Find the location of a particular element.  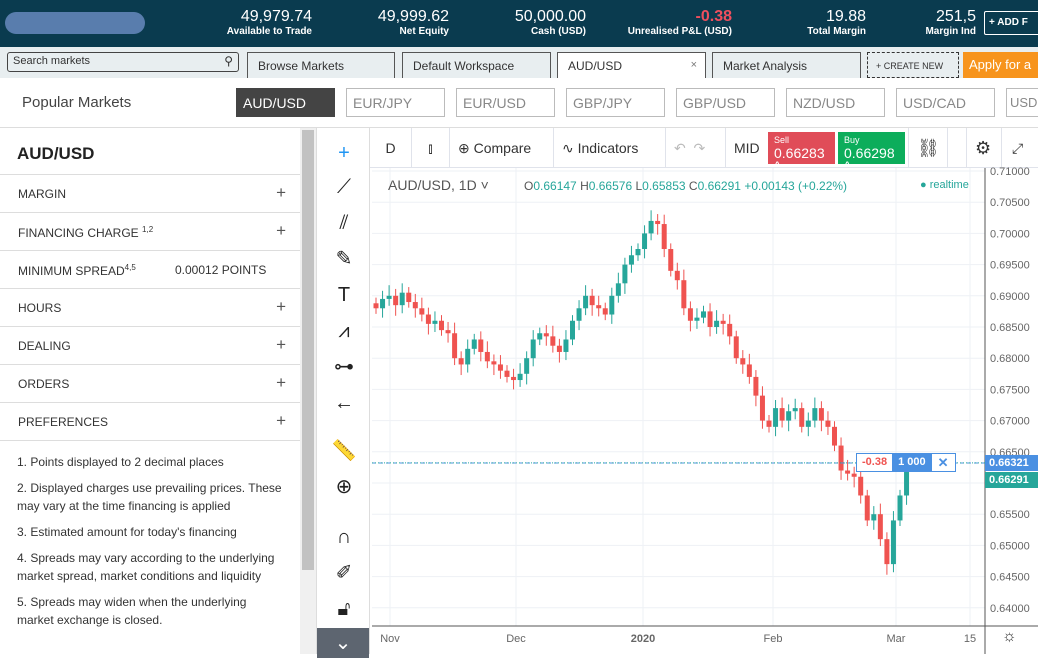

interval-button: D is located at coordinates (391, 148).